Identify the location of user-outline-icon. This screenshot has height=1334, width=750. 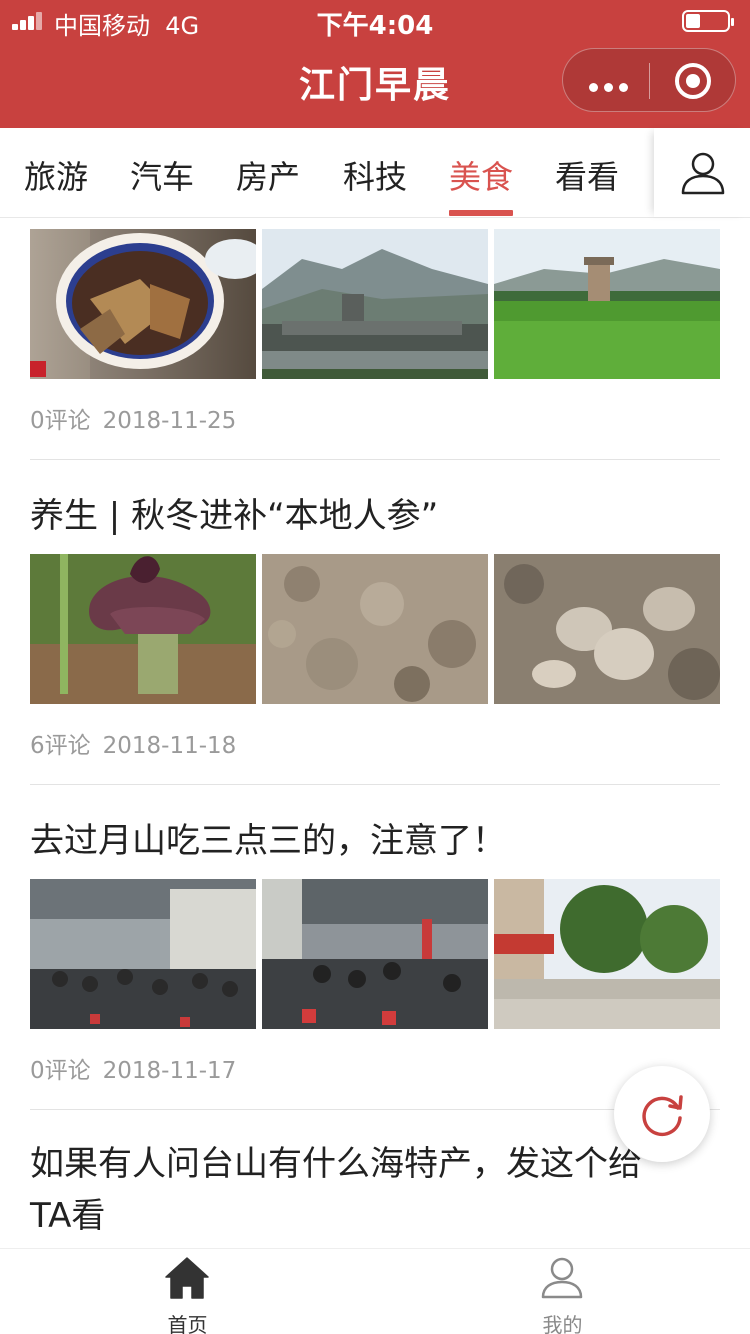
(703, 173).